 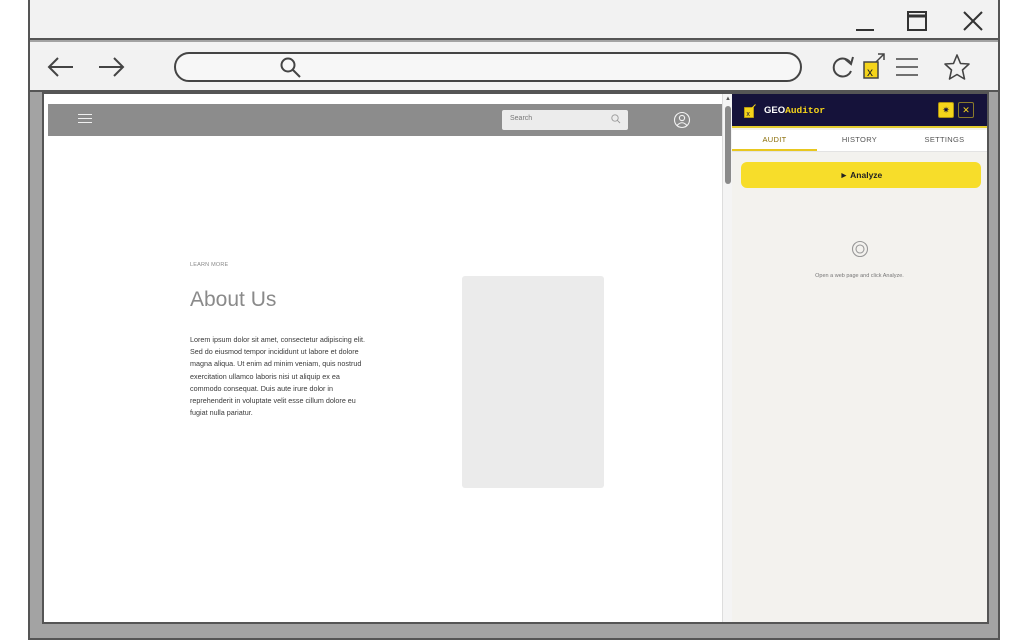 I want to click on user-account-icon, so click(x=682, y=120).